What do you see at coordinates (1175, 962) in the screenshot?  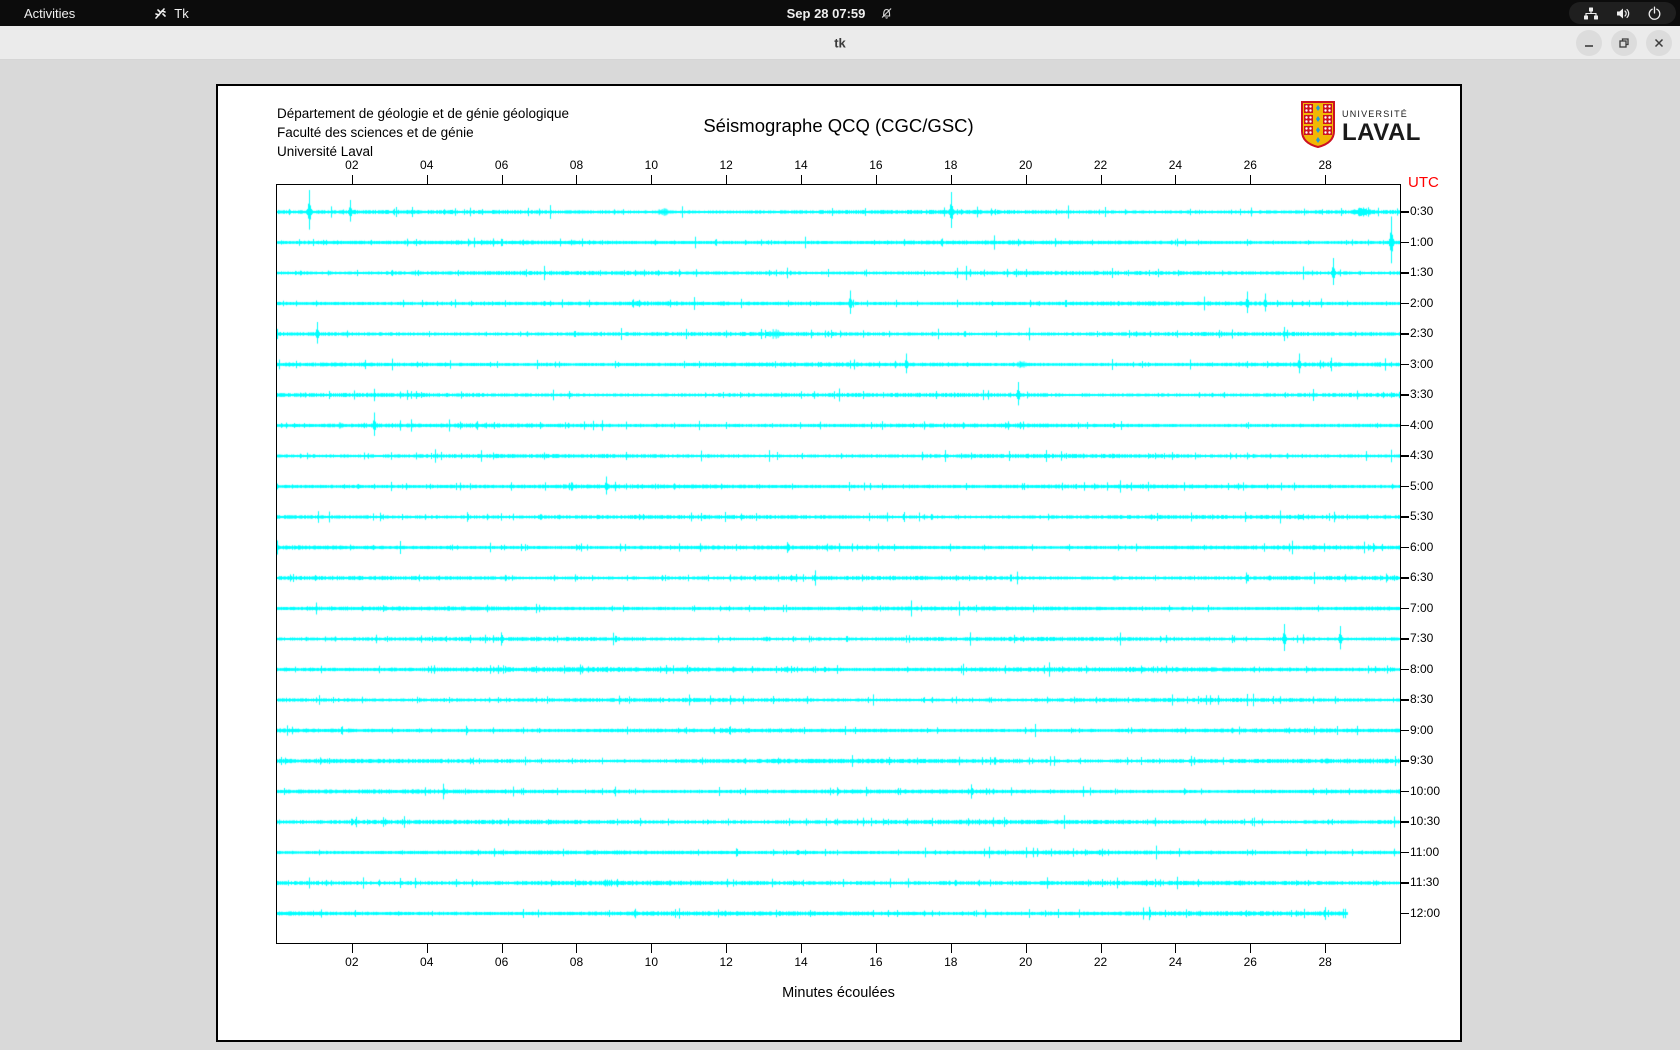 I see `x-tick-bottom-label: 24` at bounding box center [1175, 962].